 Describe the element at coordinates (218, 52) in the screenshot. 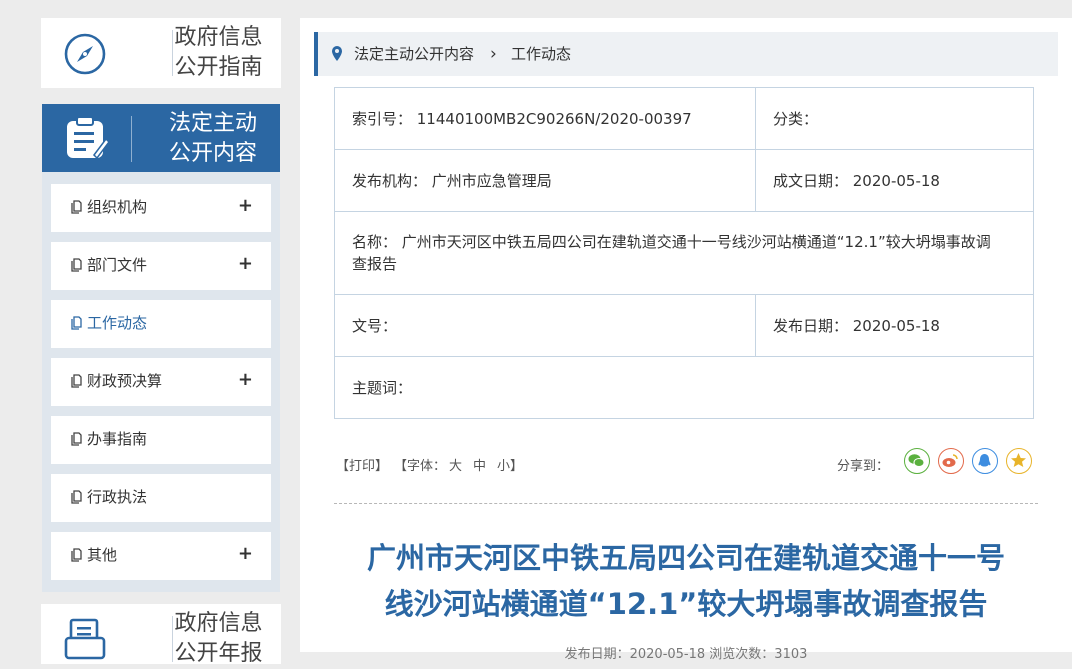

I see `guide-title: 政府信息 公开指南` at that location.